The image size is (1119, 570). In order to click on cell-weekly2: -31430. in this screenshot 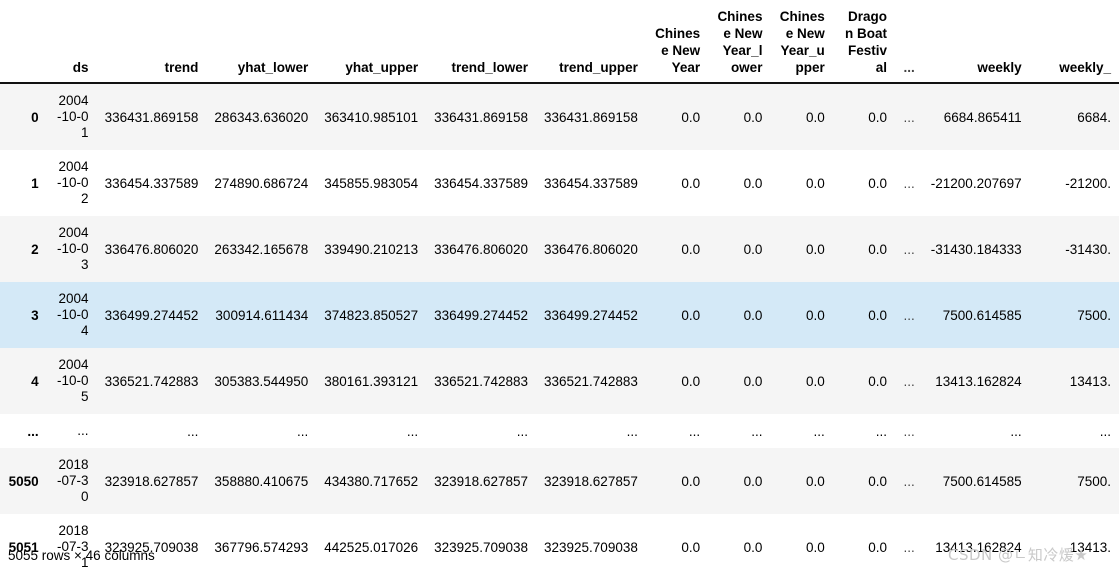, I will do `click(1088, 249)`.